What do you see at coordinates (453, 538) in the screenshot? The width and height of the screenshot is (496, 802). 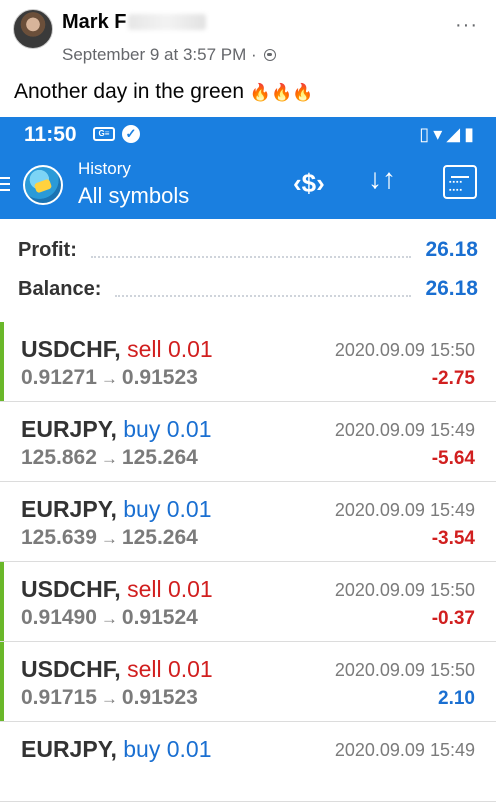 I see `trade-profit: -3.54` at bounding box center [453, 538].